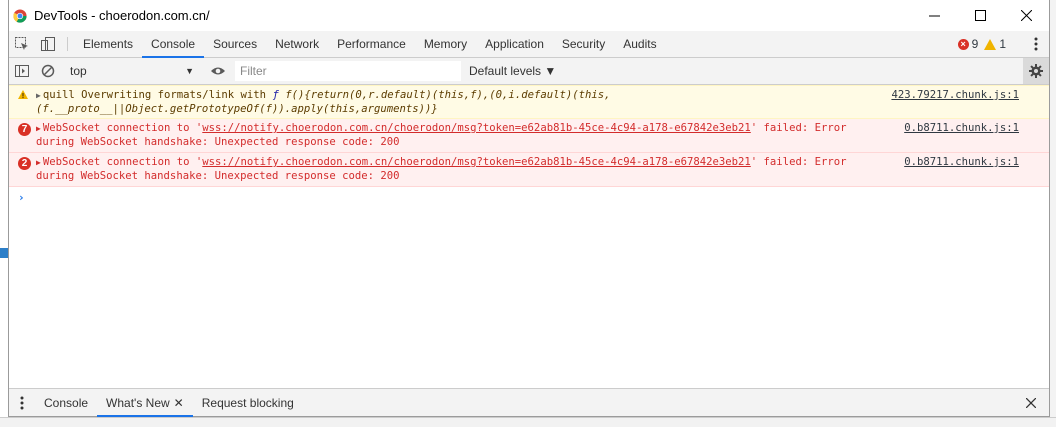  Describe the element at coordinates (975, 44) in the screenshot. I see `error-count: 9` at that location.